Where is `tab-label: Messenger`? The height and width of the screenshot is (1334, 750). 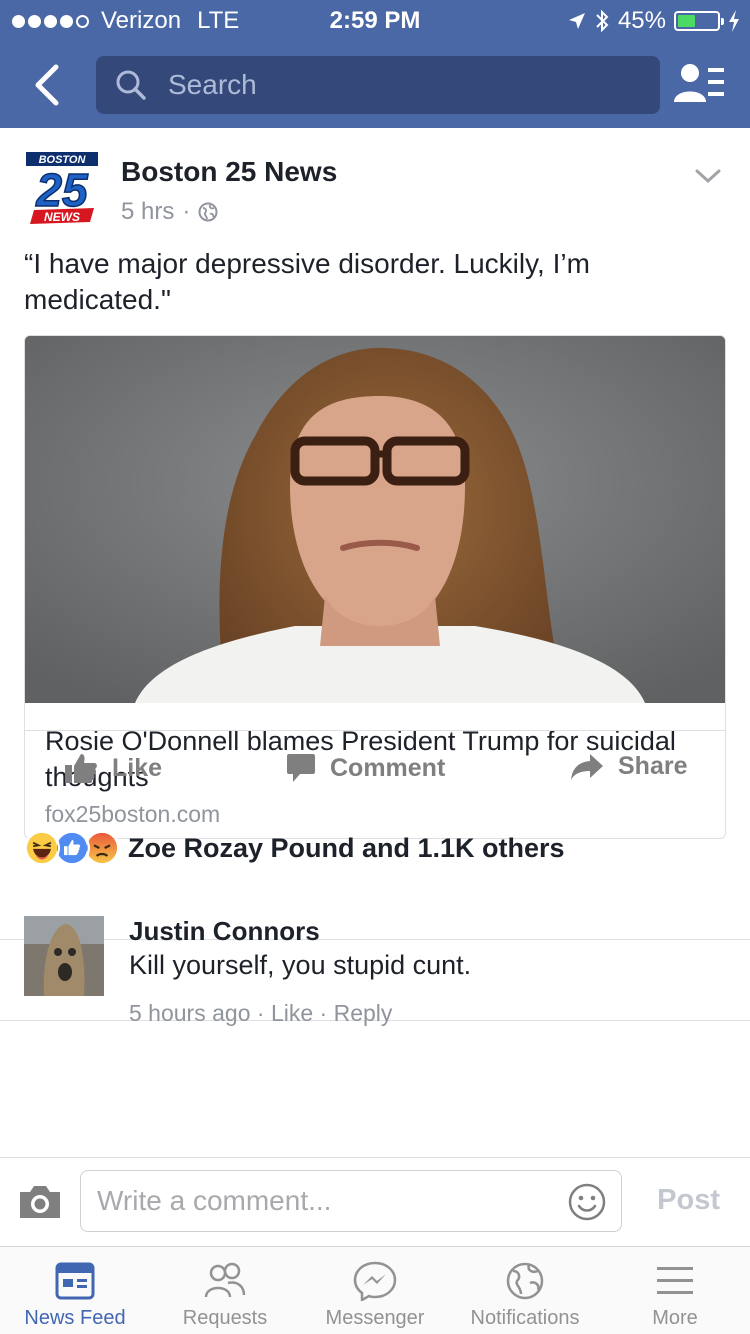 tab-label: Messenger is located at coordinates (375, 1318).